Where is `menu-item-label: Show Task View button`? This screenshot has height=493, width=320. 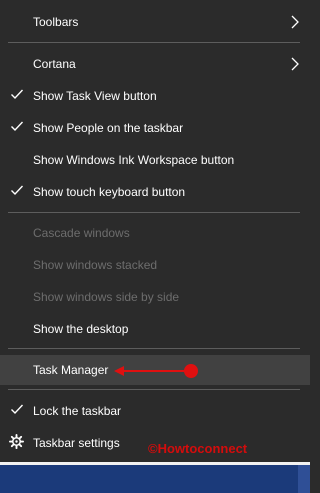 menu-item-label: Show Task View button is located at coordinates (95, 96).